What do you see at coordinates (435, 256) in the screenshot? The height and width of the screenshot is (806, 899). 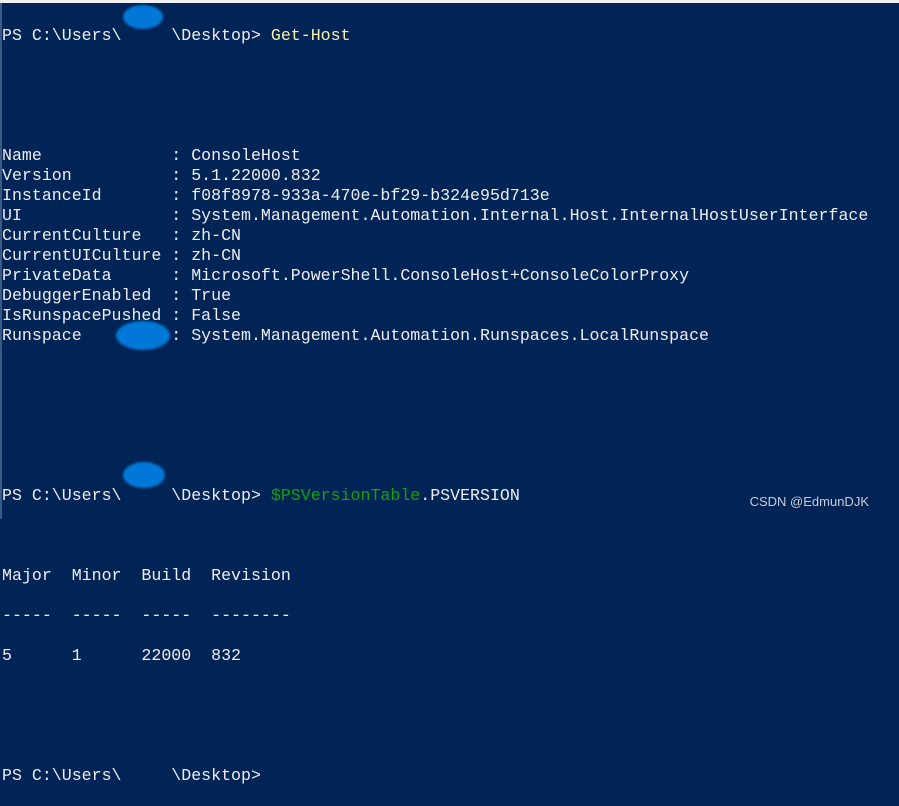 I see `host-property-row: CurrentUICulture : zh-CN` at bounding box center [435, 256].